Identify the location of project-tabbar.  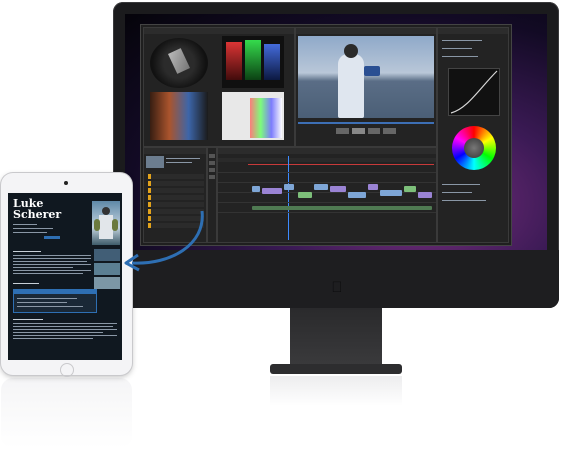
(175, 151).